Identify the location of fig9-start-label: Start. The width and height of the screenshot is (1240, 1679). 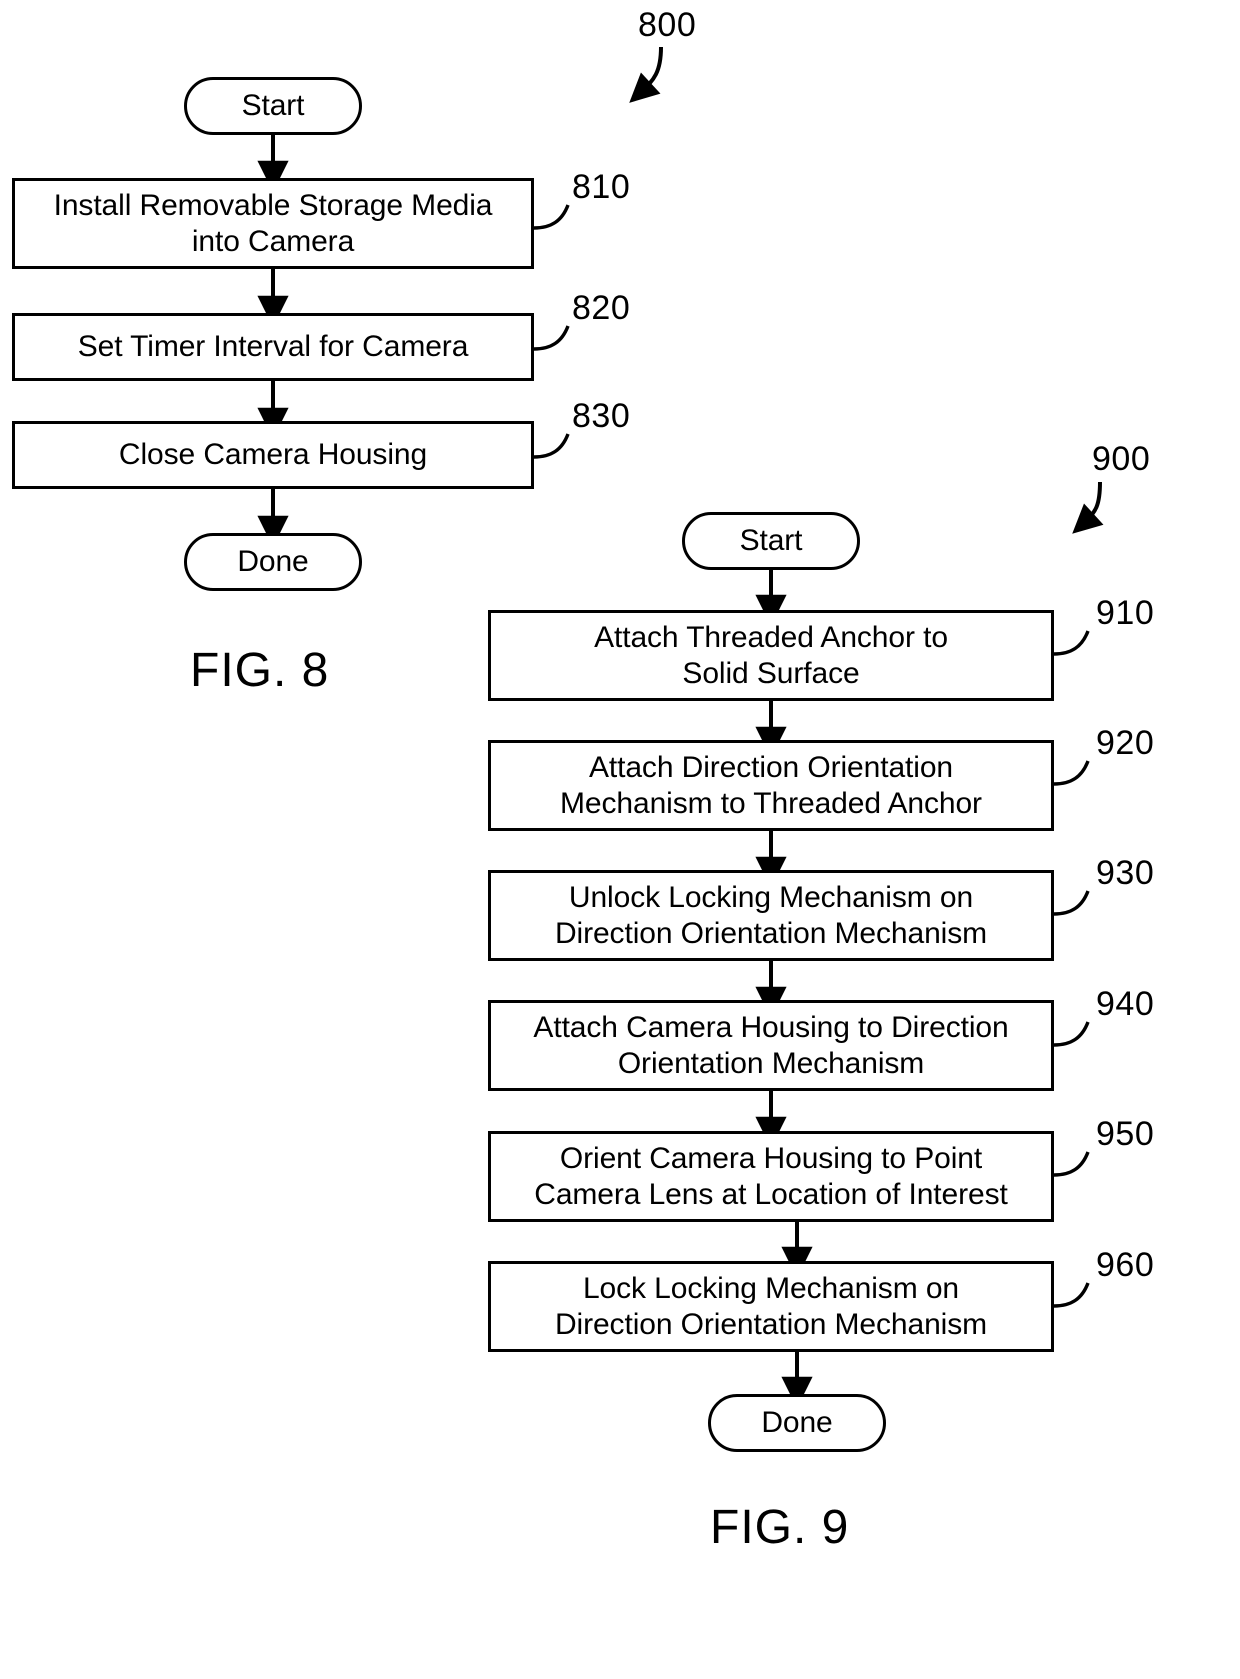
(771, 541).